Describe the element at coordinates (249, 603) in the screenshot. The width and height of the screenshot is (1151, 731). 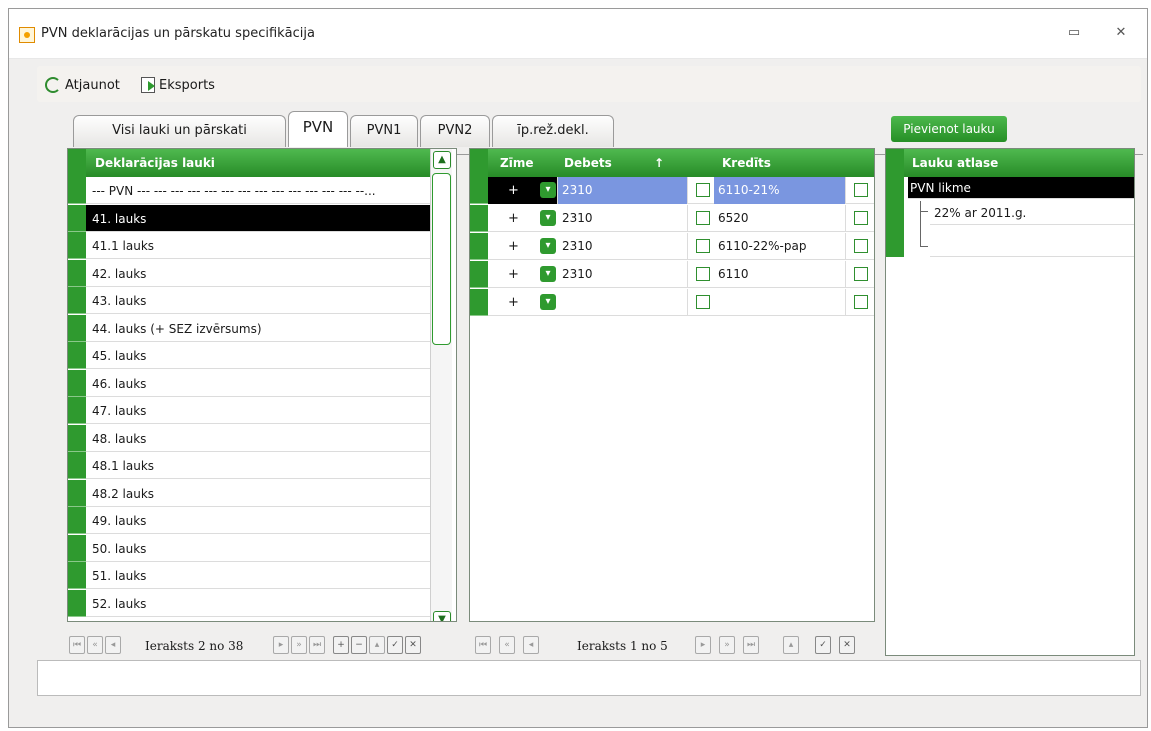
I see `list-item: 52. lauks` at that location.